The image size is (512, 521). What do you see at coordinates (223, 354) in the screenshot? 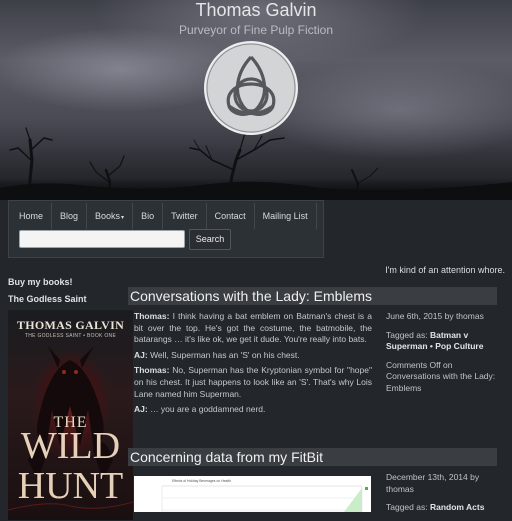
I see `dialogue-text: Well, Superman has an 'S' on his chest.` at bounding box center [223, 354].